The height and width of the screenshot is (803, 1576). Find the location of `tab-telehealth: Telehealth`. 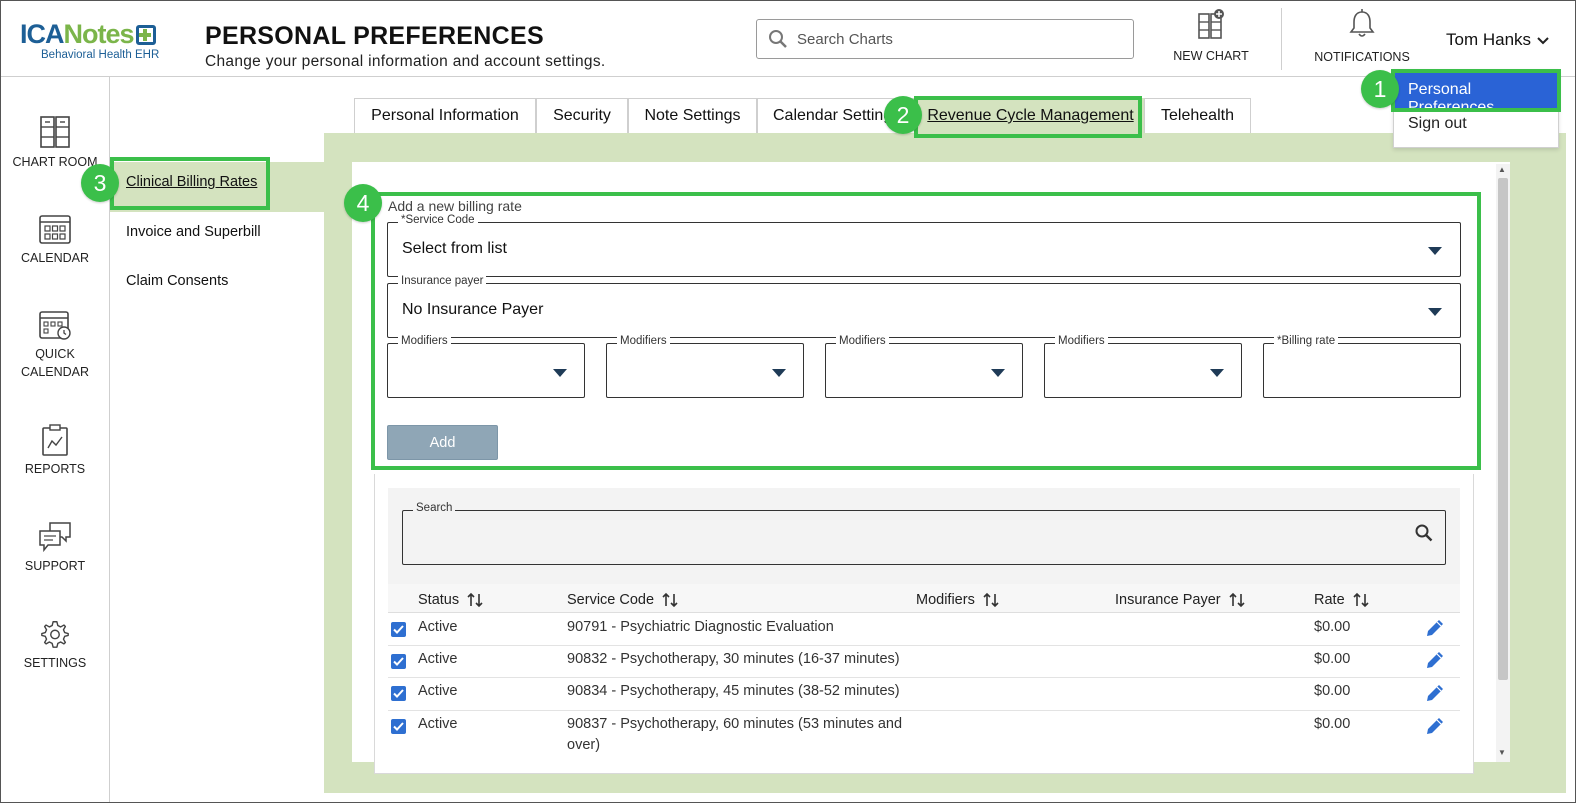

tab-telehealth: Telehealth is located at coordinates (1197, 115).